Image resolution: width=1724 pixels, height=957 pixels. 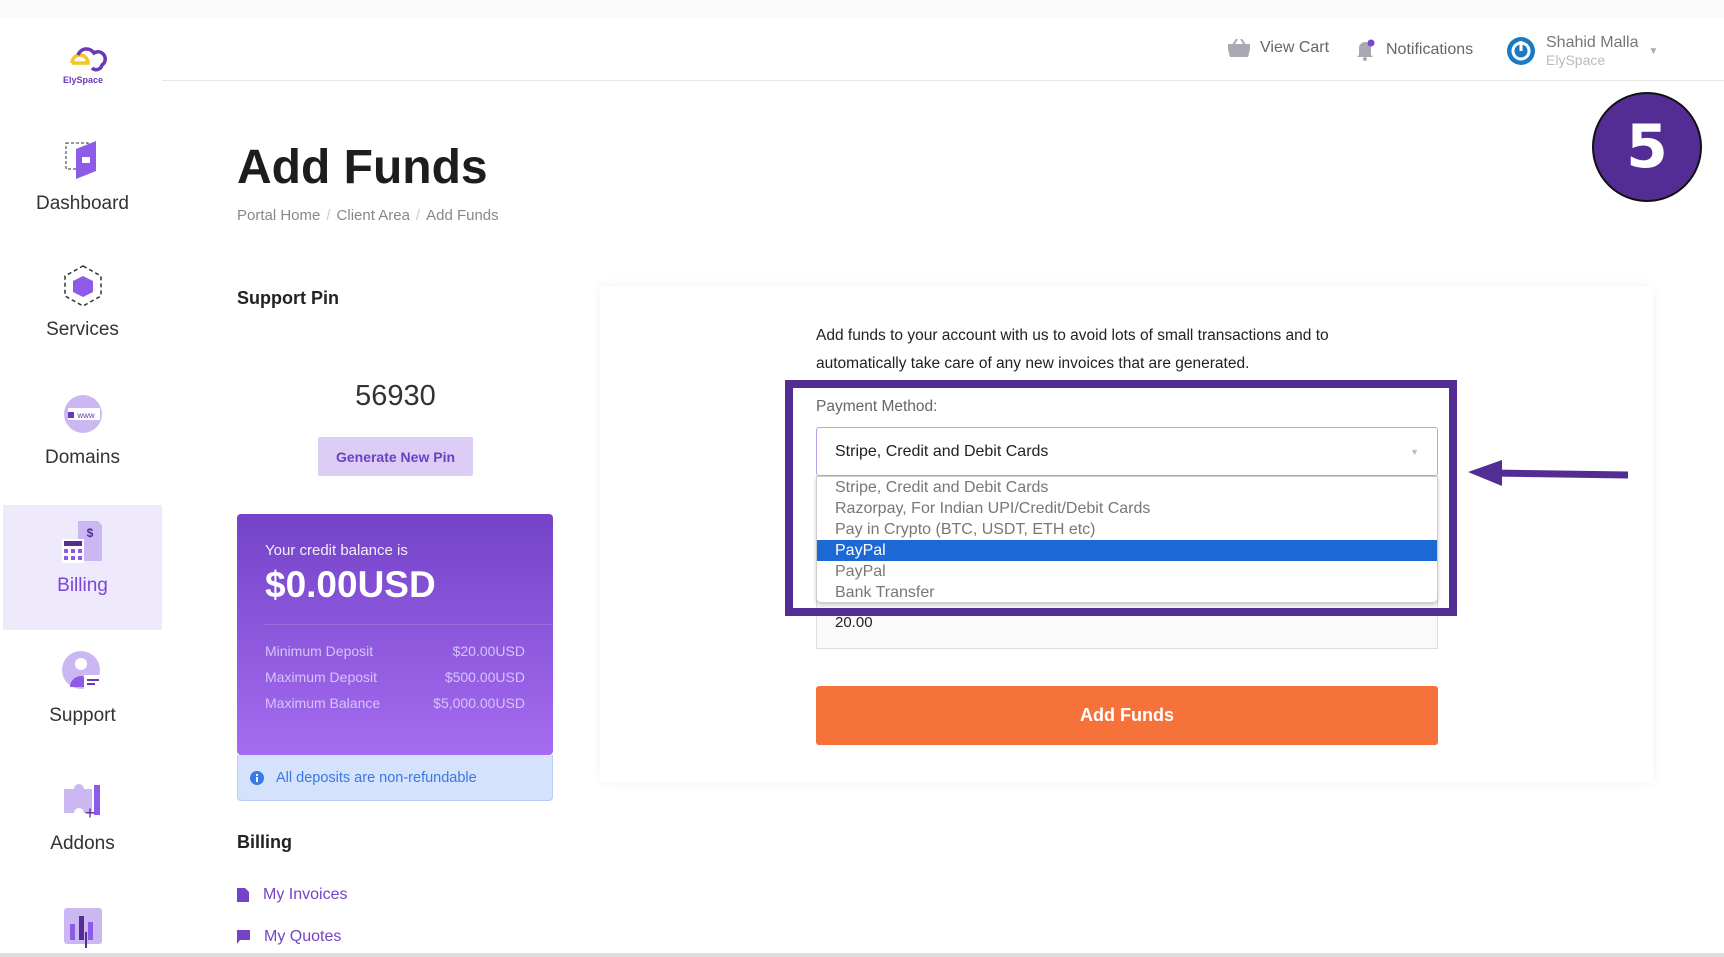 What do you see at coordinates (82, 457) in the screenshot?
I see `sidebar-item-label: Domains` at bounding box center [82, 457].